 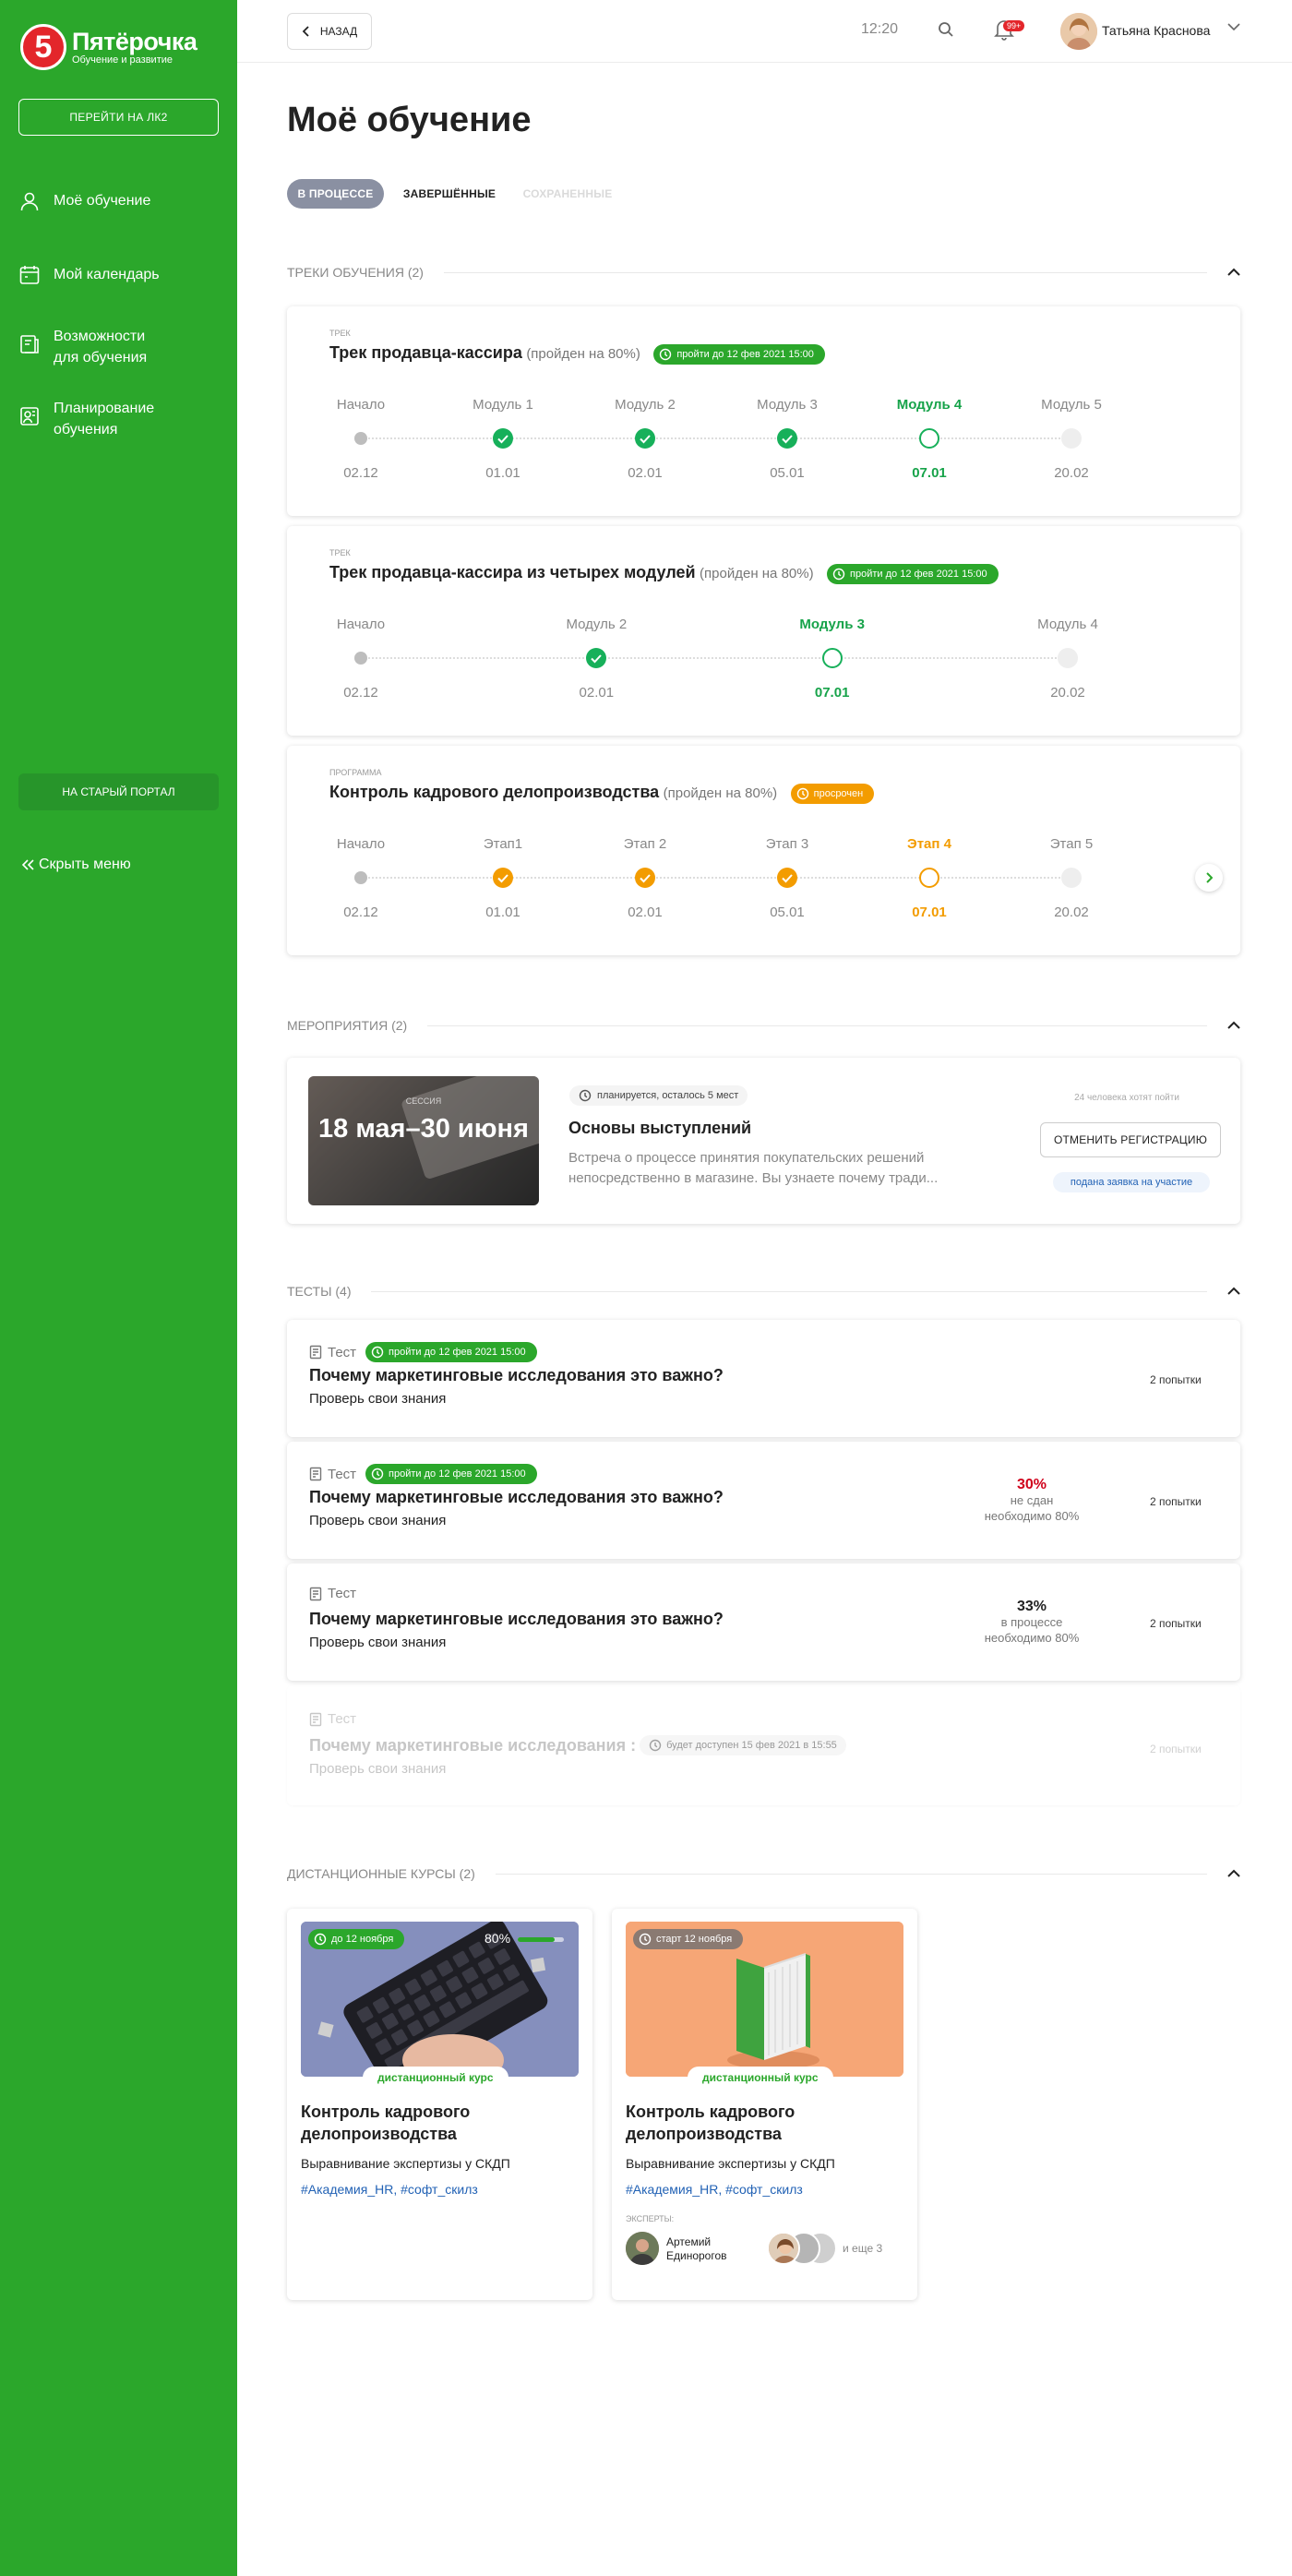 What do you see at coordinates (87, 419) in the screenshot?
I see `sidebar-item-planning: Планирование обучения` at bounding box center [87, 419].